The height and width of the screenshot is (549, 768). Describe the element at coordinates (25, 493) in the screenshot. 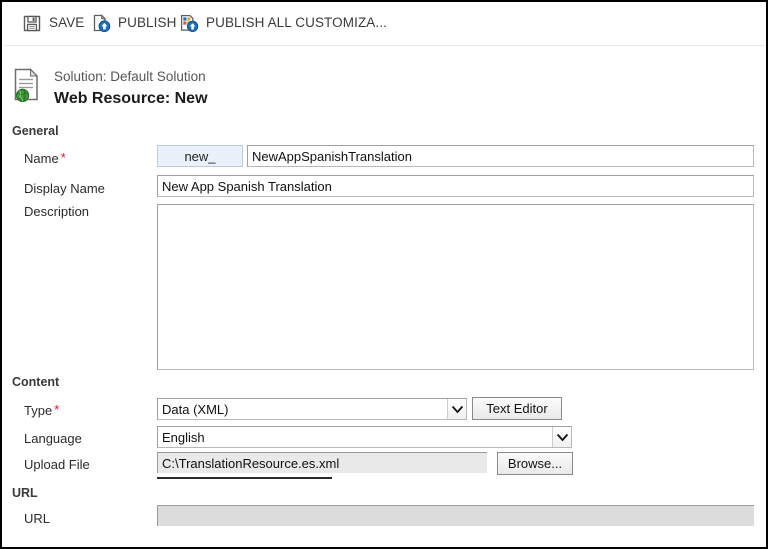

I see `section-heading-url: URL` at that location.